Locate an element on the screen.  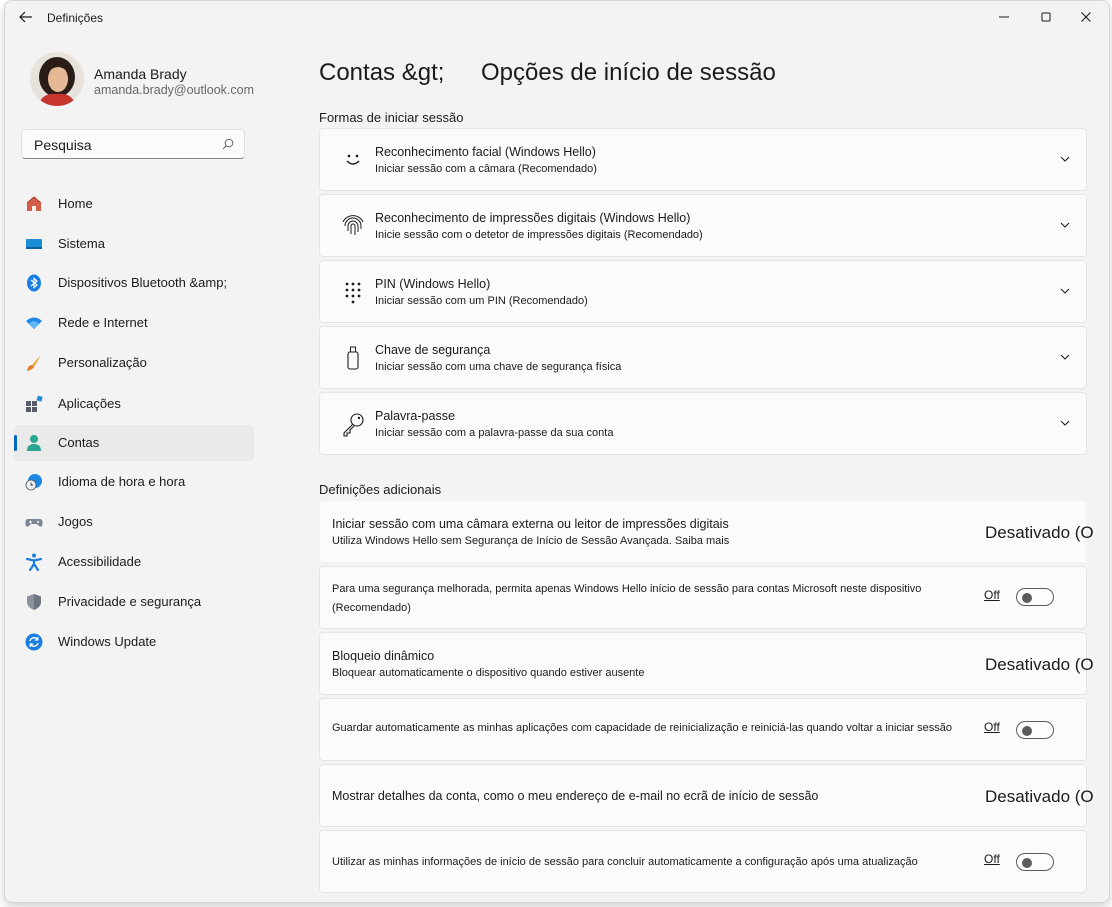
sidebar-item-home: Home is located at coordinates (134, 204).